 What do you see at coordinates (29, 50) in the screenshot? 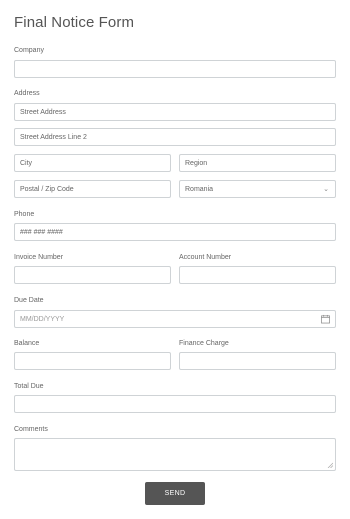
I see `company-label: Company` at bounding box center [29, 50].